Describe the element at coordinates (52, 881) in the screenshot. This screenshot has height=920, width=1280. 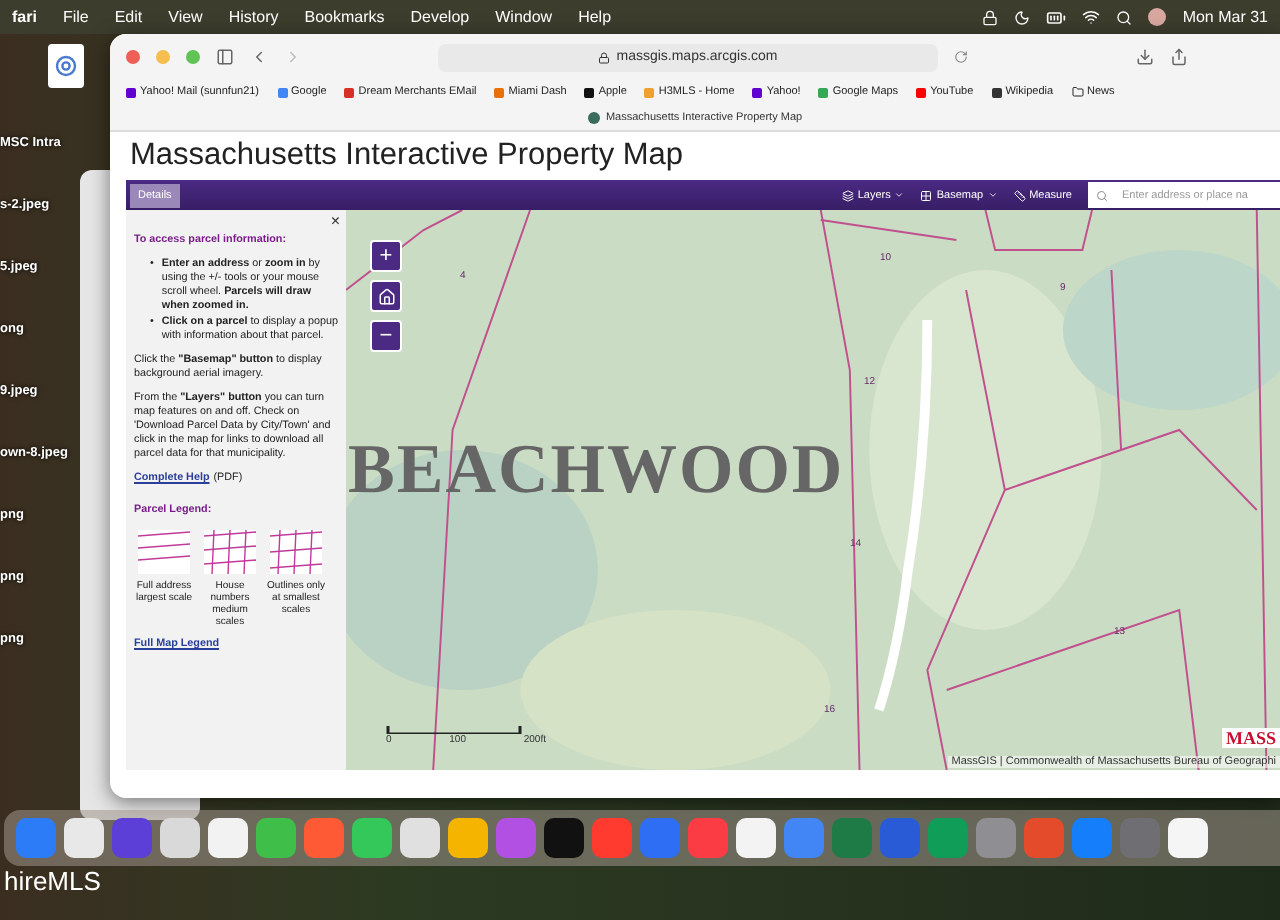
I see `desktop-label: hireMLS` at that location.